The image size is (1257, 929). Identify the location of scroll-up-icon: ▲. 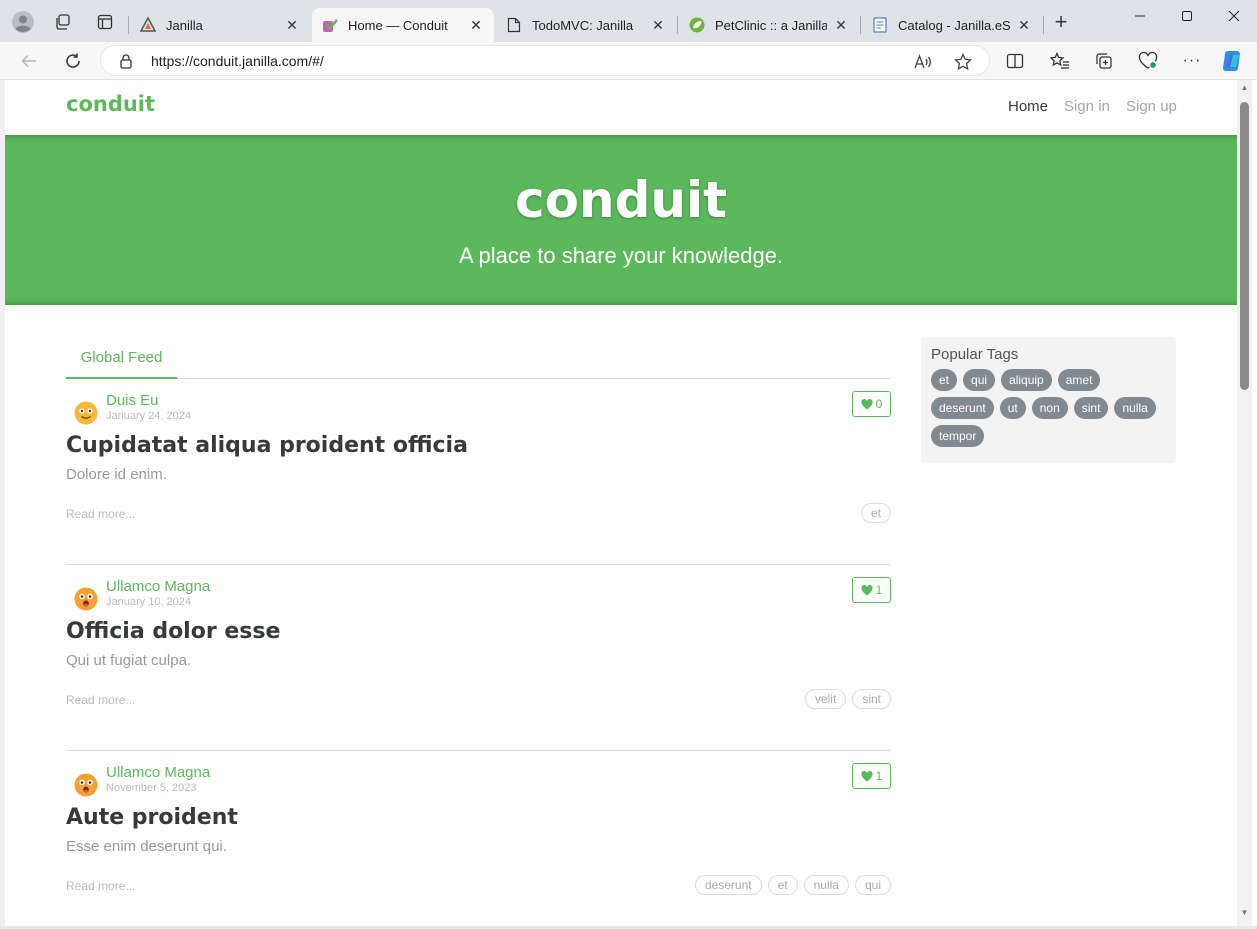
(1244, 87).